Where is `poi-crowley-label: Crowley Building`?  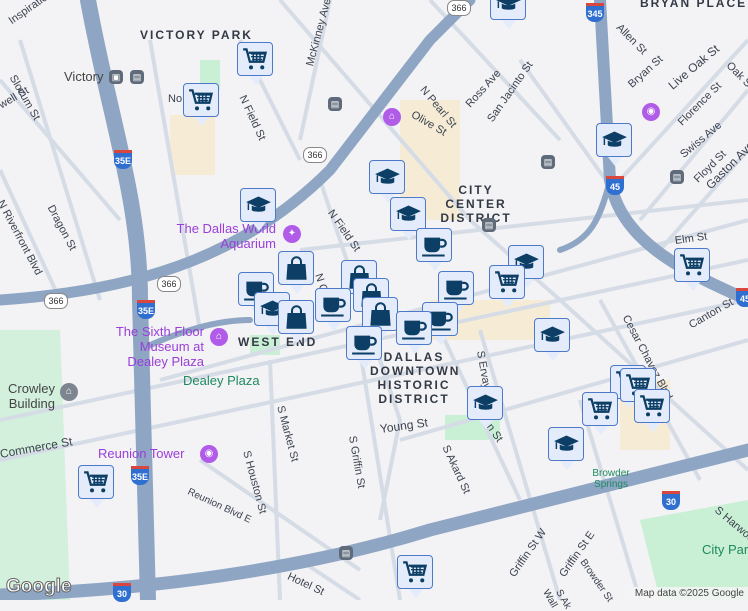 poi-crowley-label: Crowley Building is located at coordinates (27, 396).